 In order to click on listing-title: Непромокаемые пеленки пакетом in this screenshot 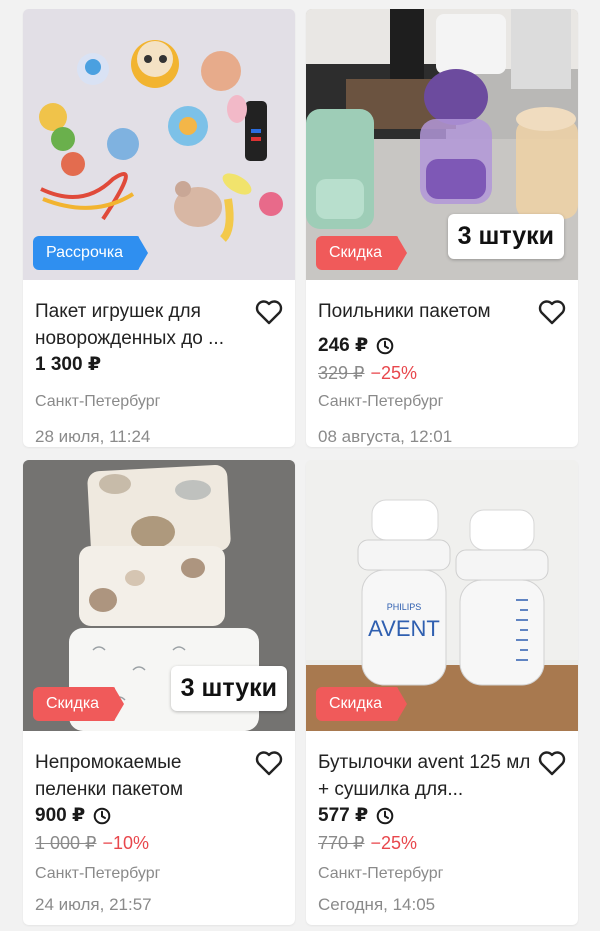, I will do `click(145, 776)`.